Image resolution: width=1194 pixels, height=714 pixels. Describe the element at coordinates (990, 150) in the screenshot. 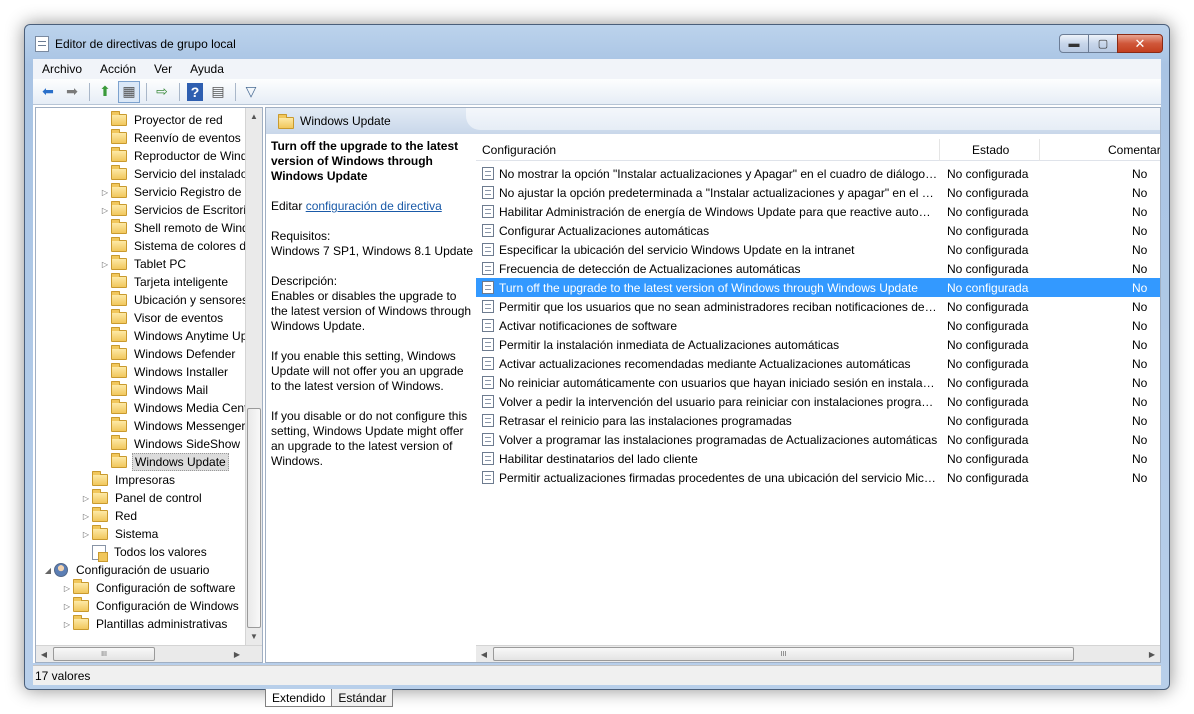

I see `column-header-estado: Estado` at that location.